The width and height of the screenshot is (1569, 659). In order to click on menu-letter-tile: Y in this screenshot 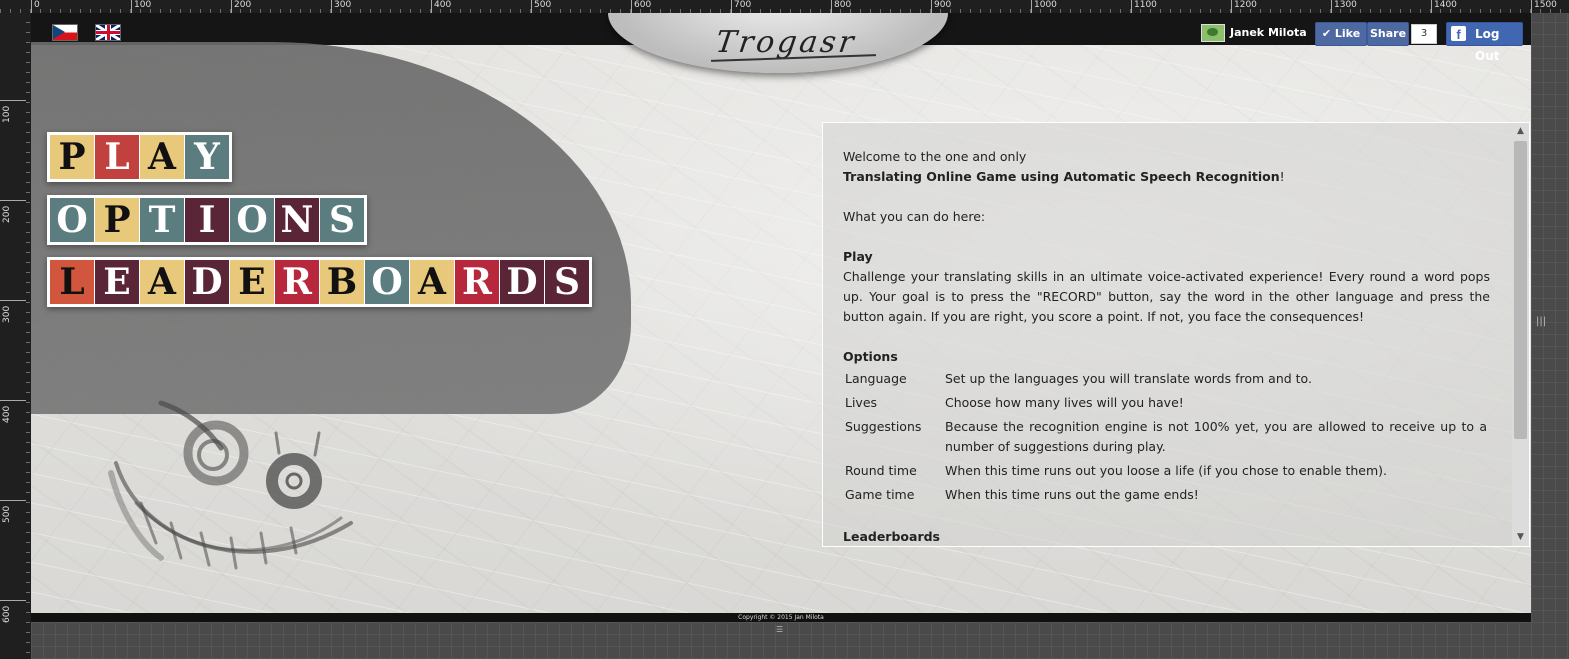, I will do `click(207, 157)`.